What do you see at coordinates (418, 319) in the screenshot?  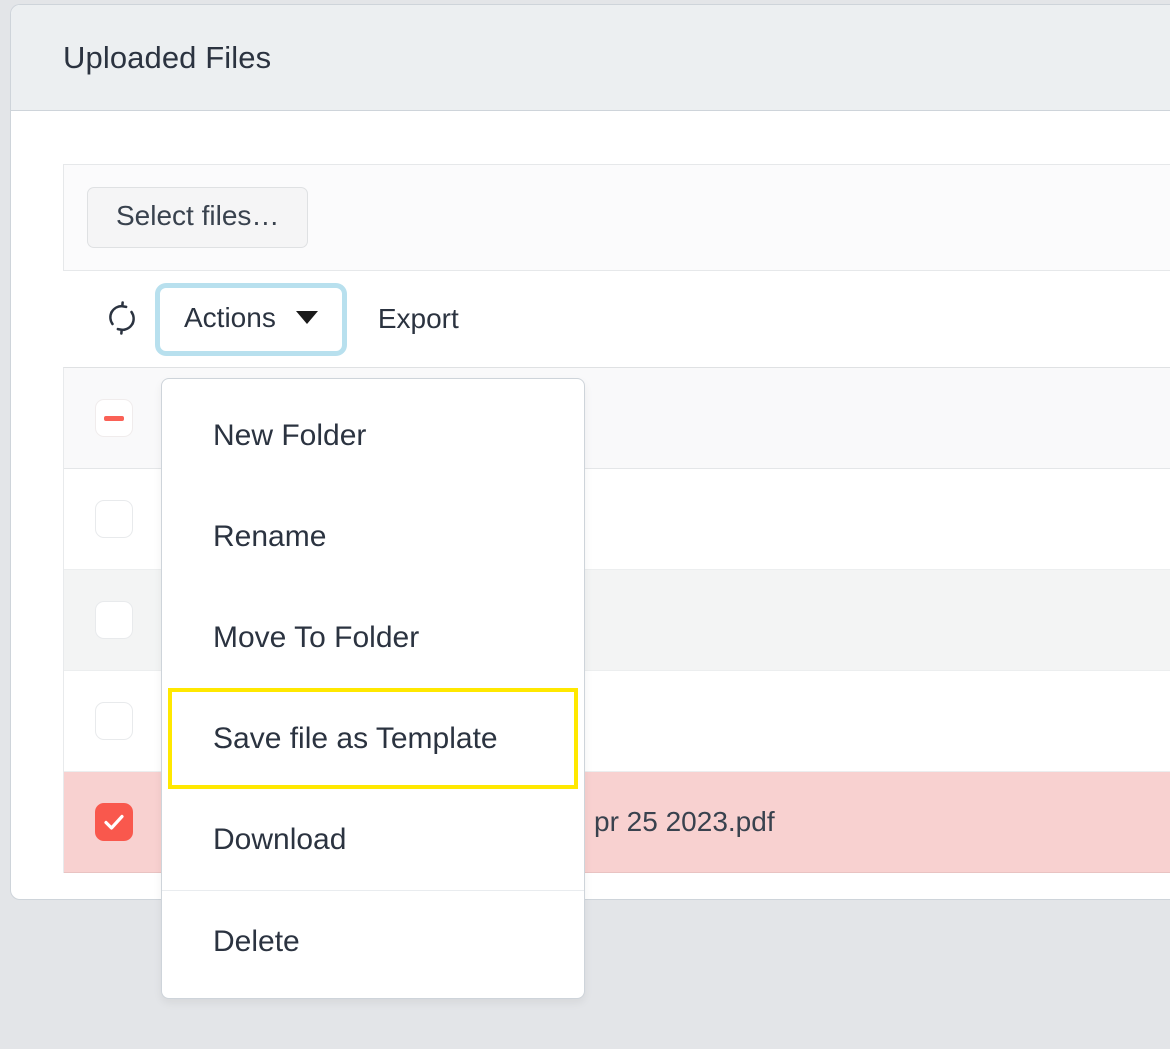 I see `export-button: Export` at bounding box center [418, 319].